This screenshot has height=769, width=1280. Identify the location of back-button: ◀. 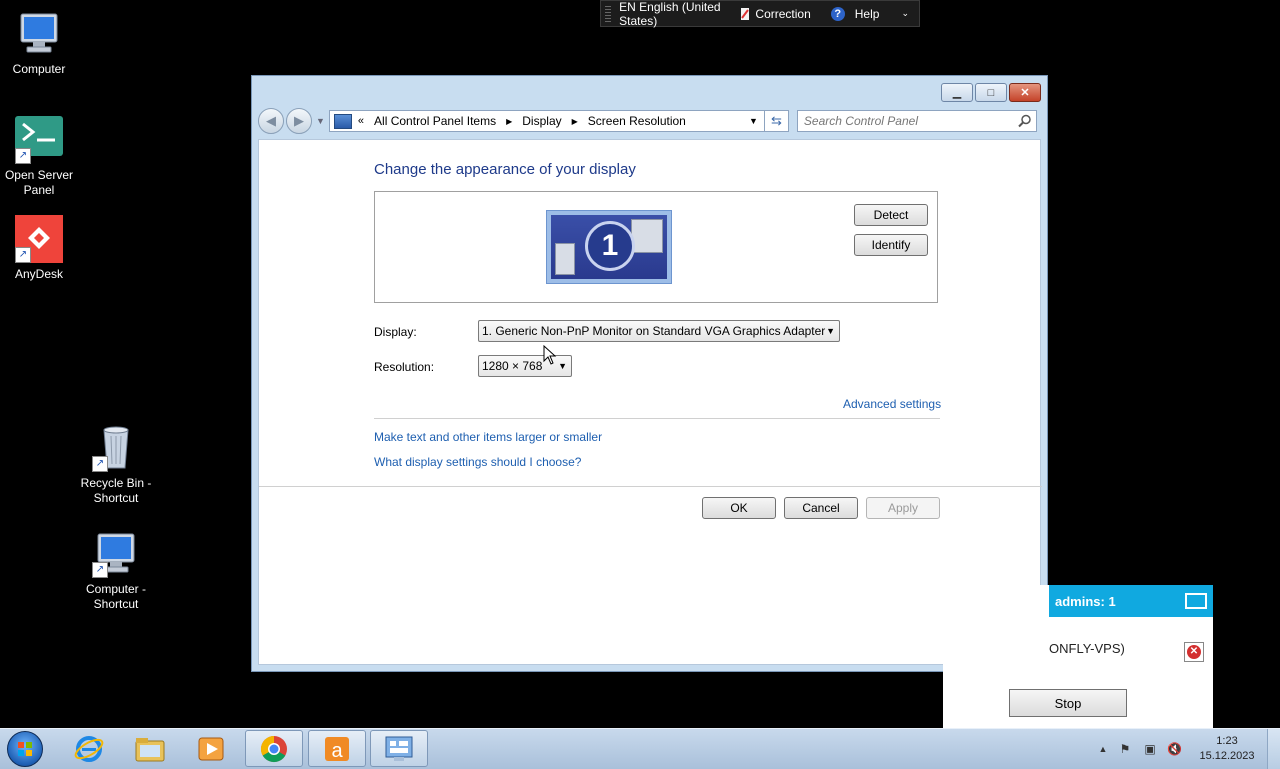
(271, 121).